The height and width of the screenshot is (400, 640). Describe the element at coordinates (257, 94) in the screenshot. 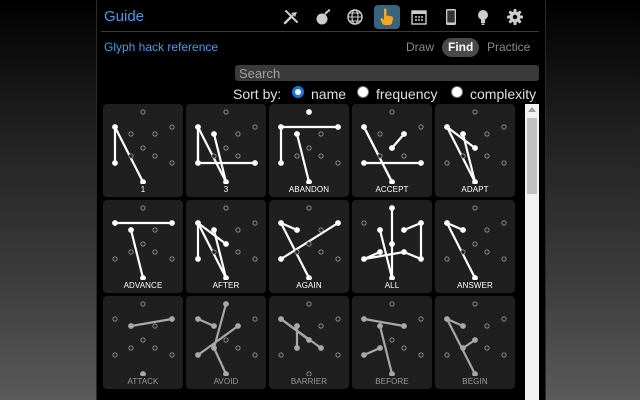

I see `sort-label: Sort by:` at that location.